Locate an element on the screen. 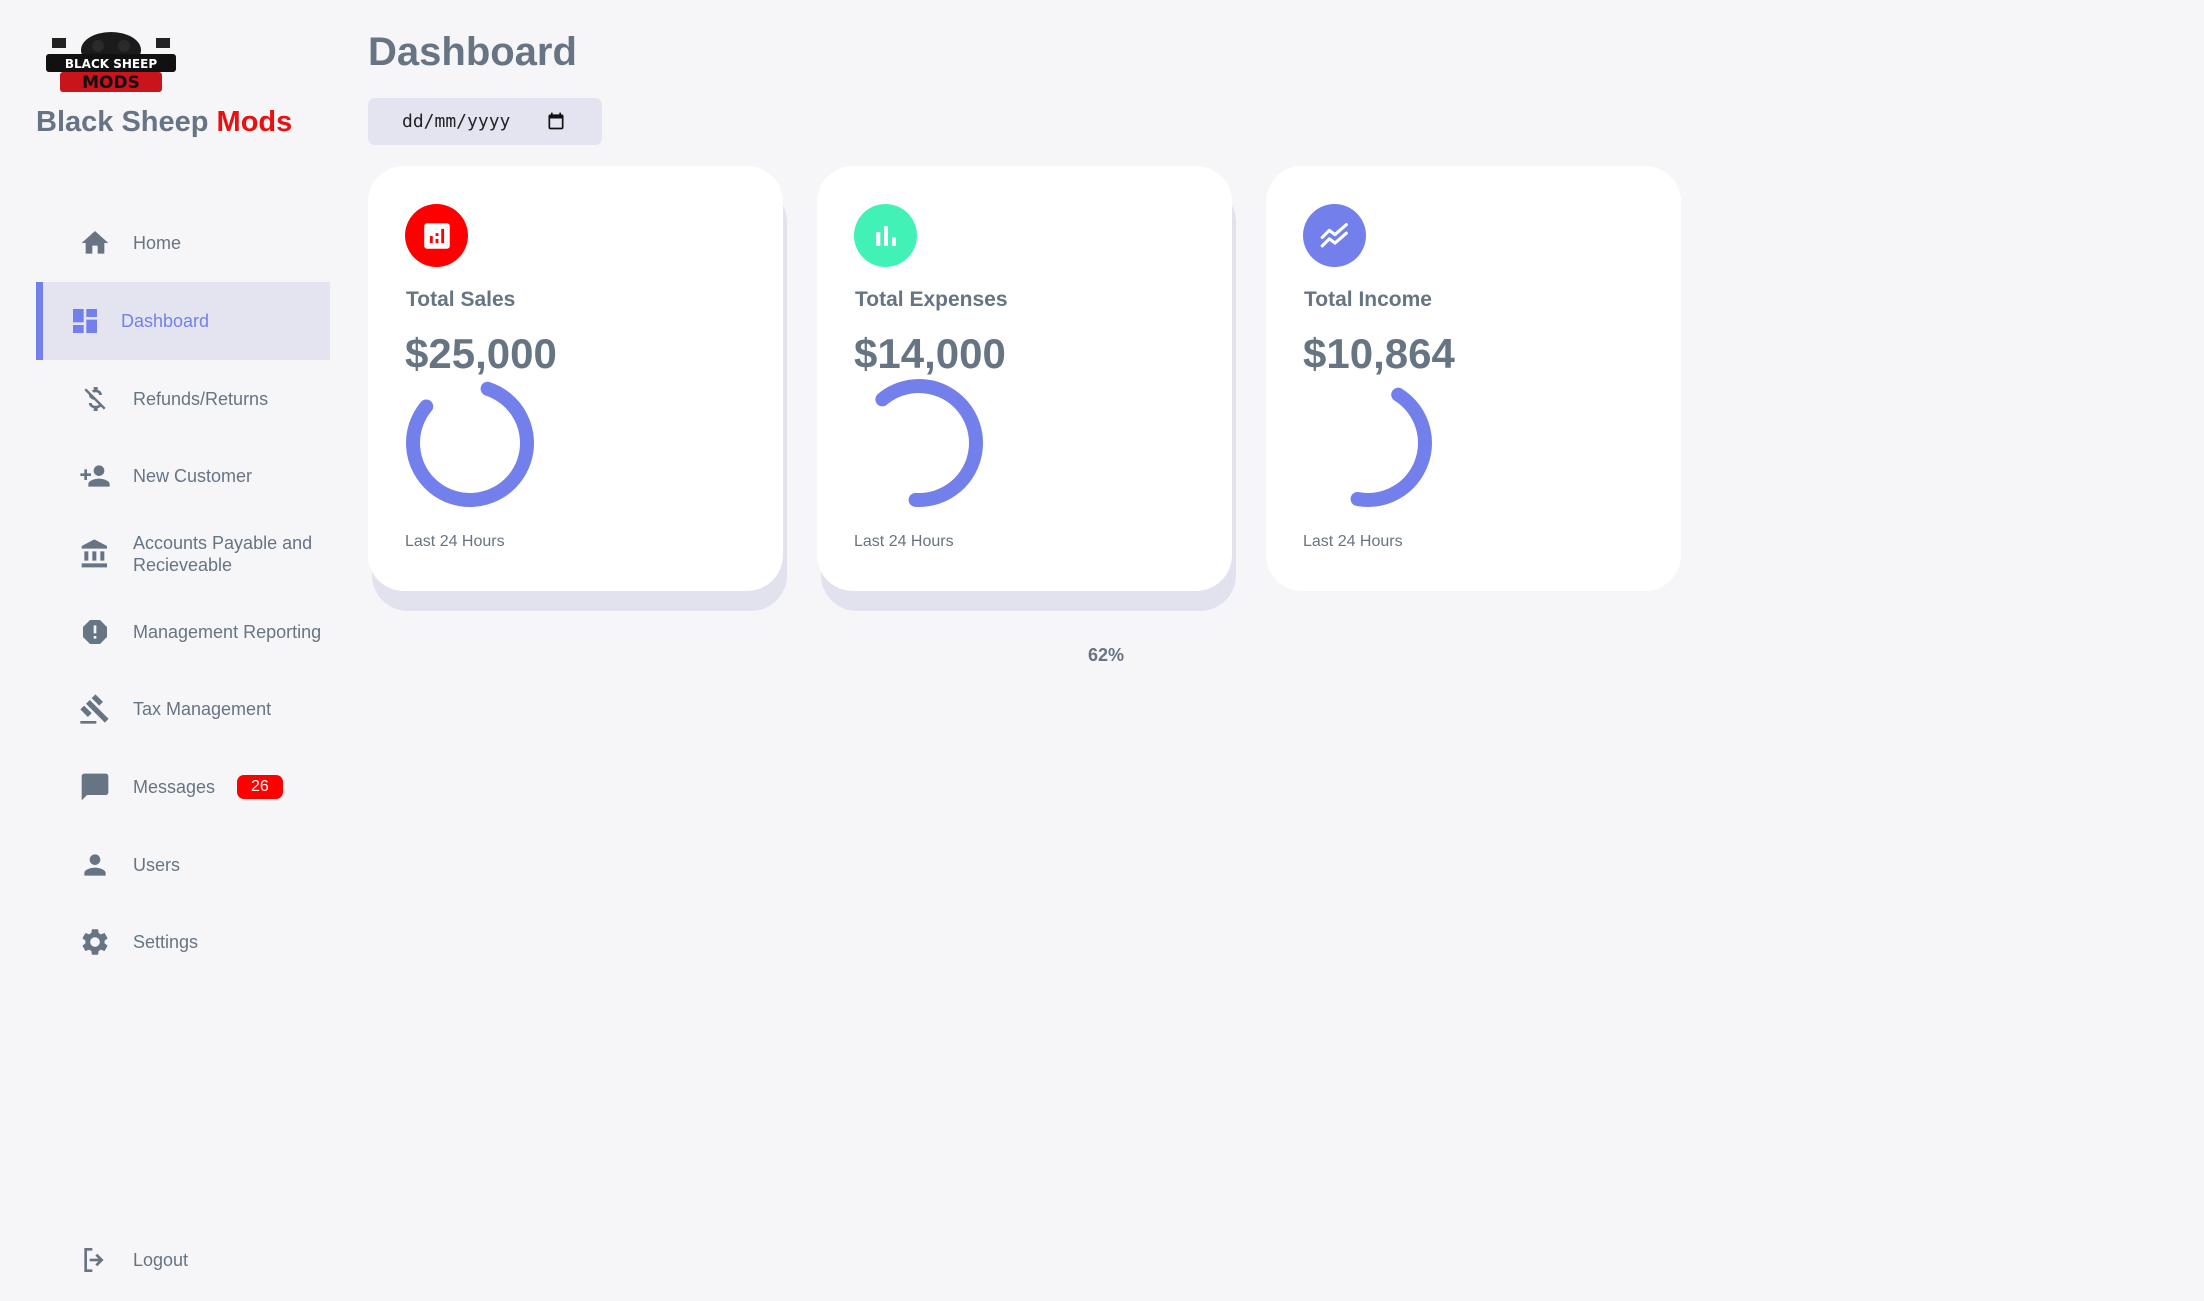 The height and width of the screenshot is (1301, 2204). analytics-icon is located at coordinates (436, 235).